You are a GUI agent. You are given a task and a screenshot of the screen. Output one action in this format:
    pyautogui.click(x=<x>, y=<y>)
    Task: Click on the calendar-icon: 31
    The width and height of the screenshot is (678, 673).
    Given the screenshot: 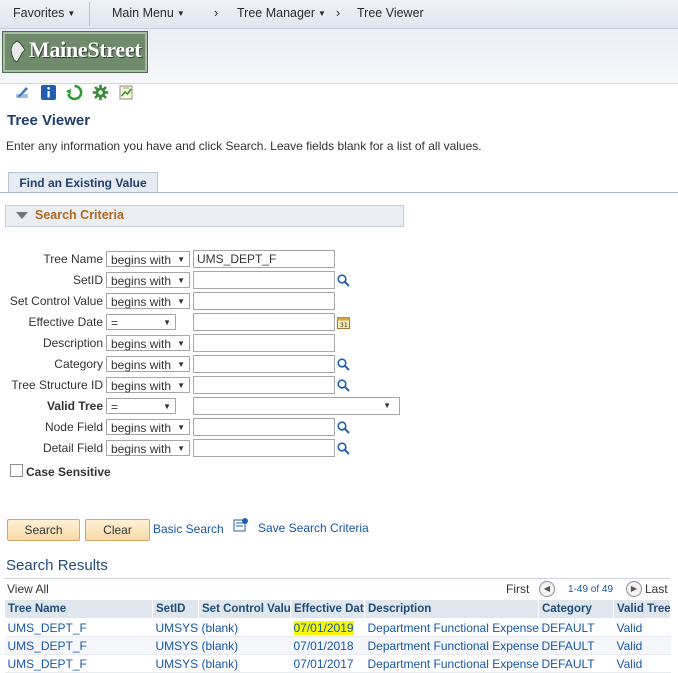 What is the action you would take?
    pyautogui.click(x=343, y=322)
    